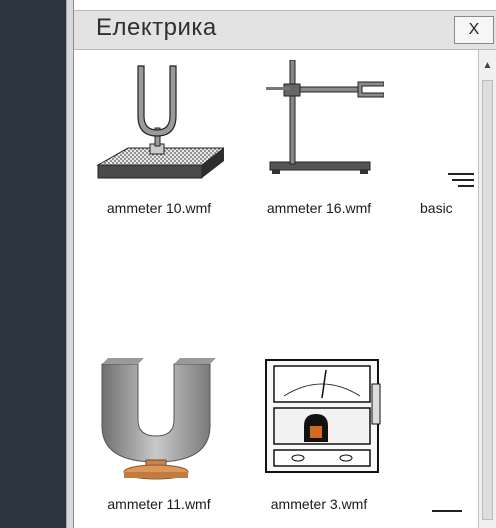 The image size is (496, 528). Describe the element at coordinates (159, 421) in the screenshot. I see `u-magnet-icon` at that location.